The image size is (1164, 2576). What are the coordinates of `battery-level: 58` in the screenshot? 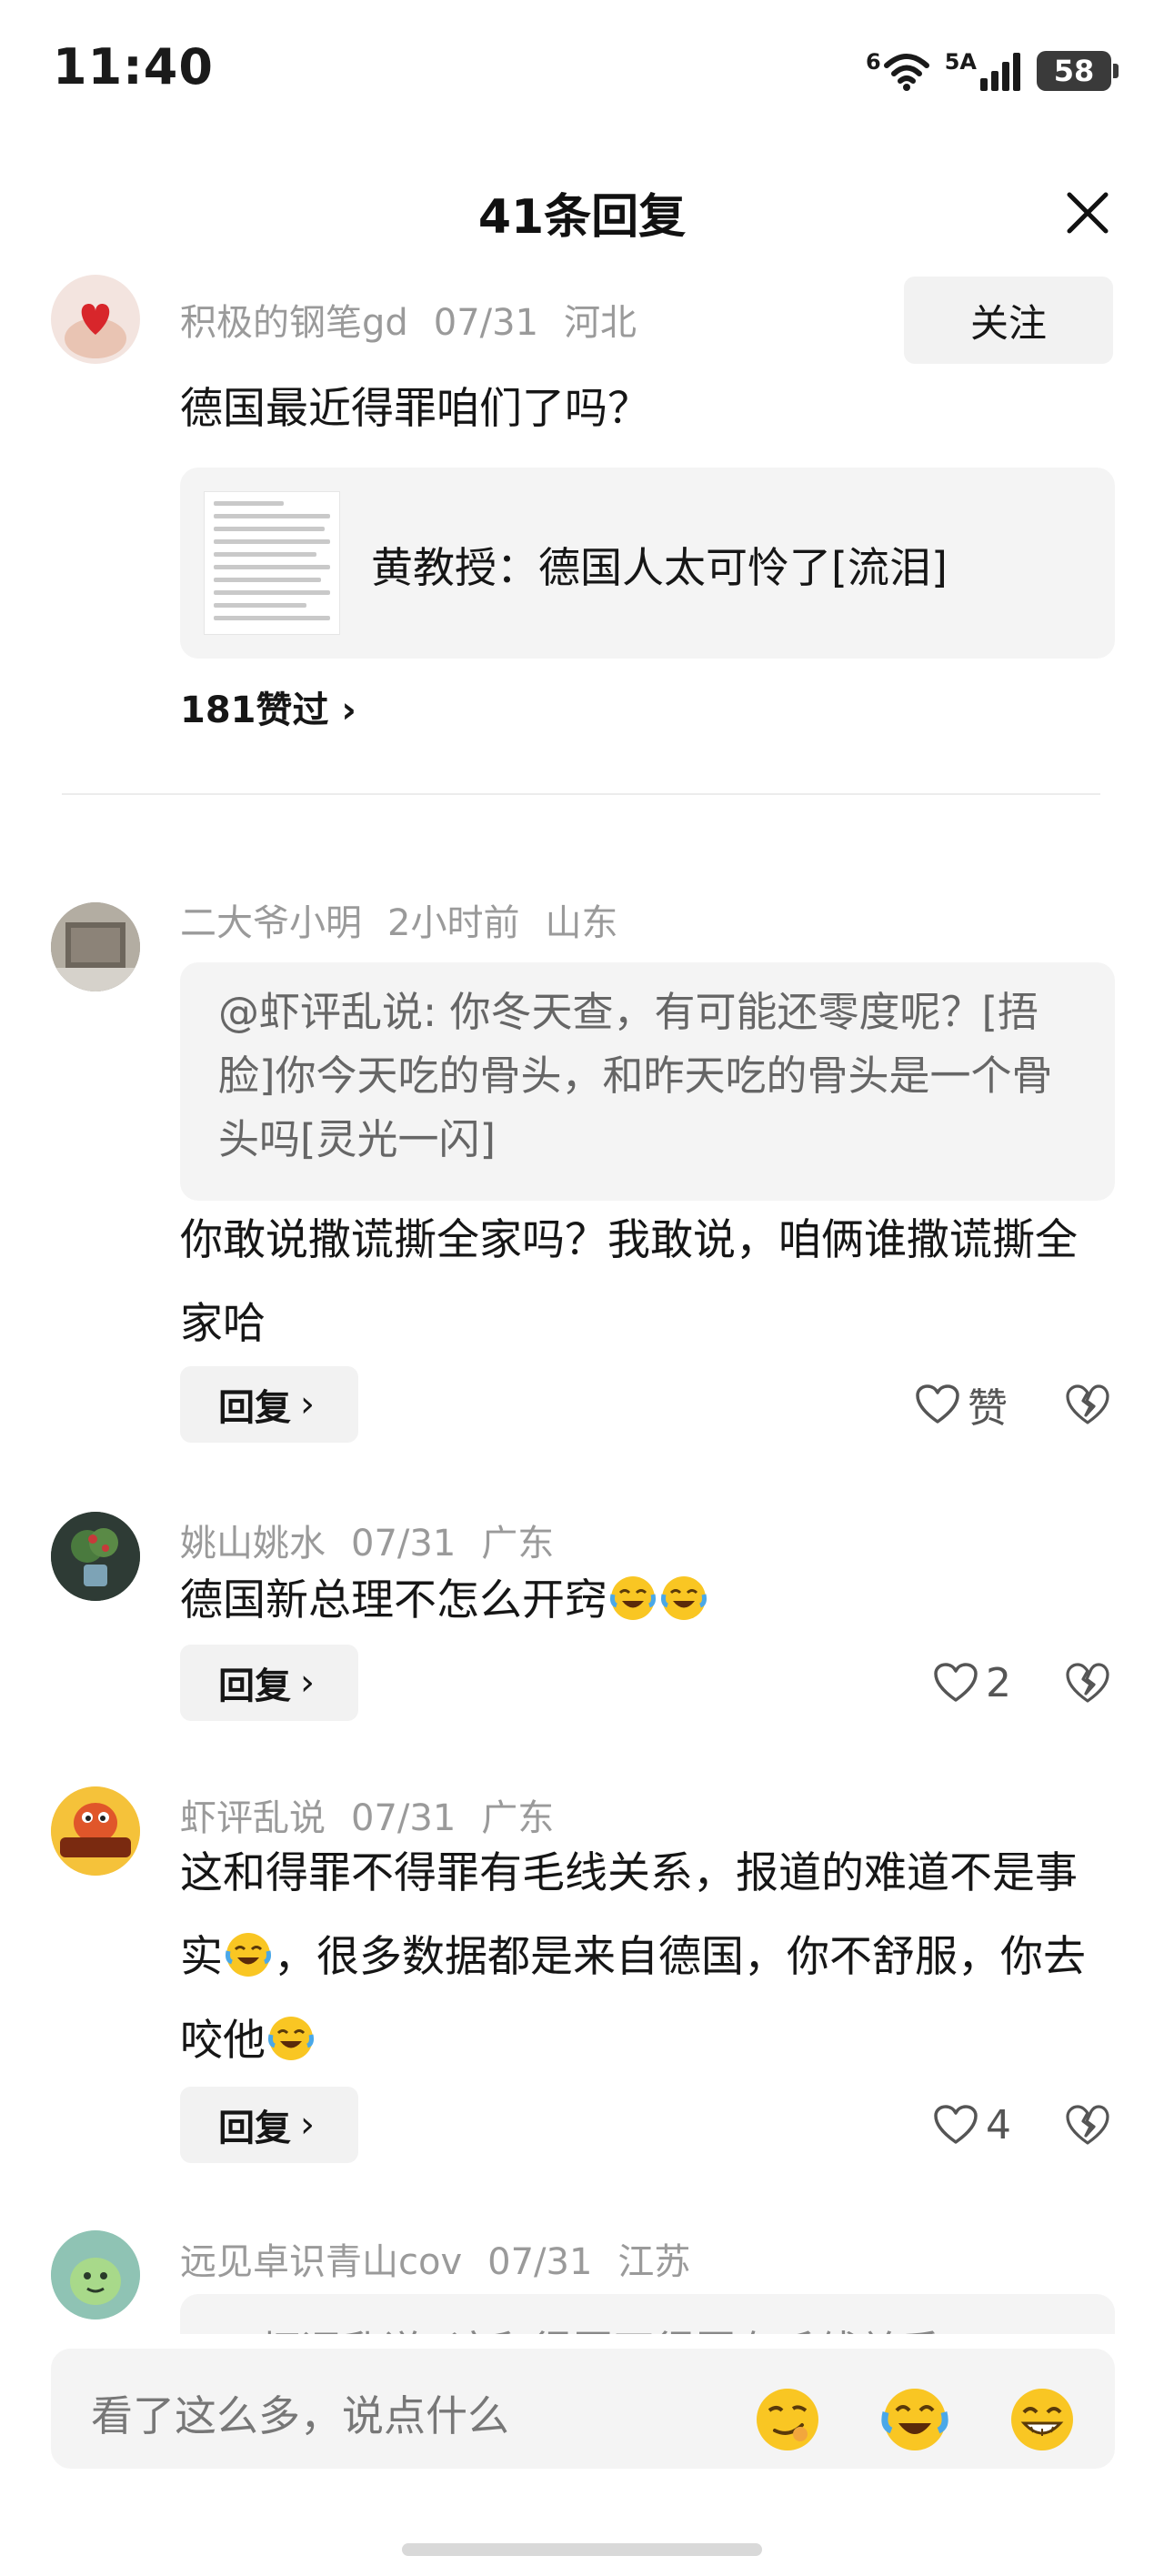 It's located at (1074, 71).